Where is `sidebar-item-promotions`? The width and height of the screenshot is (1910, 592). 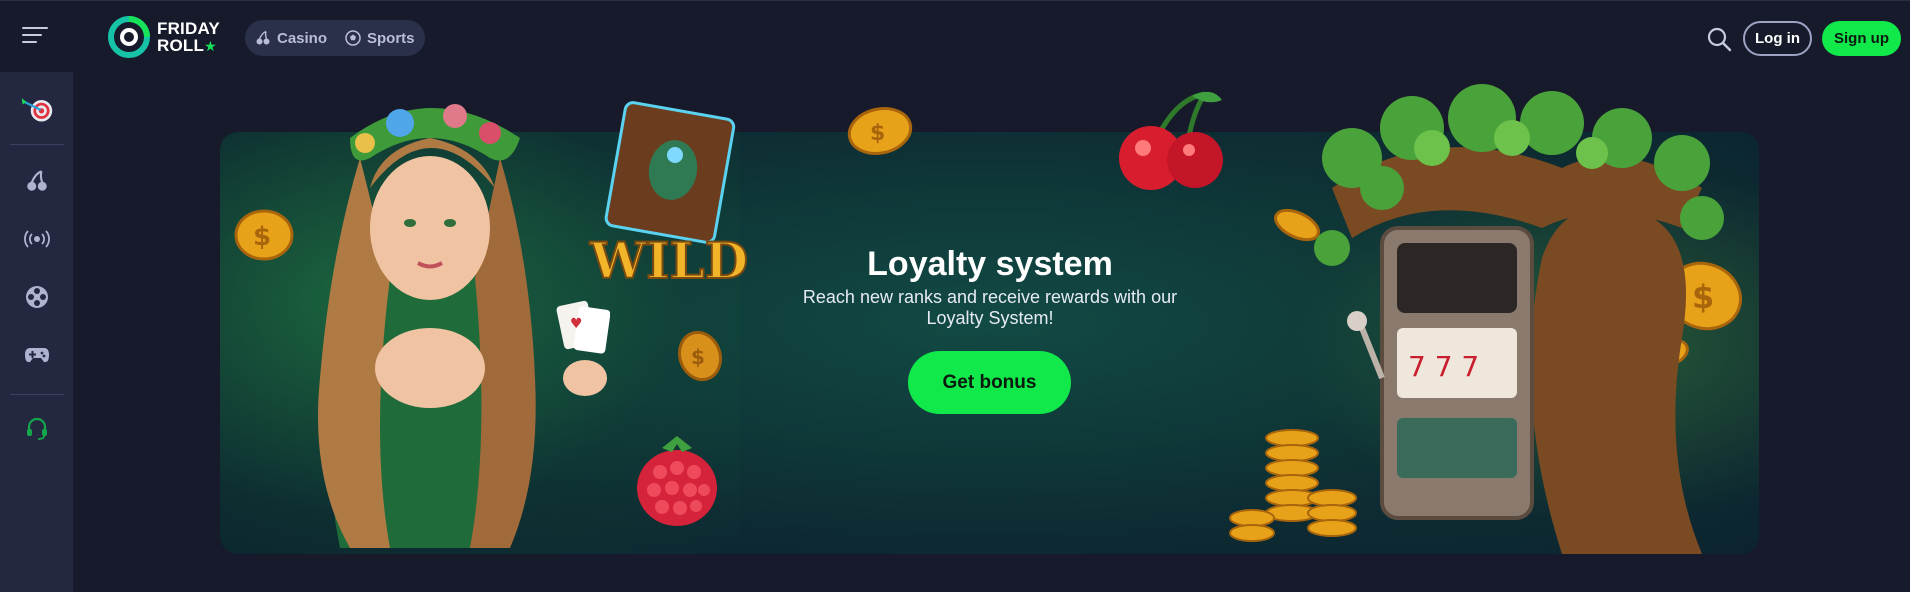
sidebar-item-promotions is located at coordinates (37, 109).